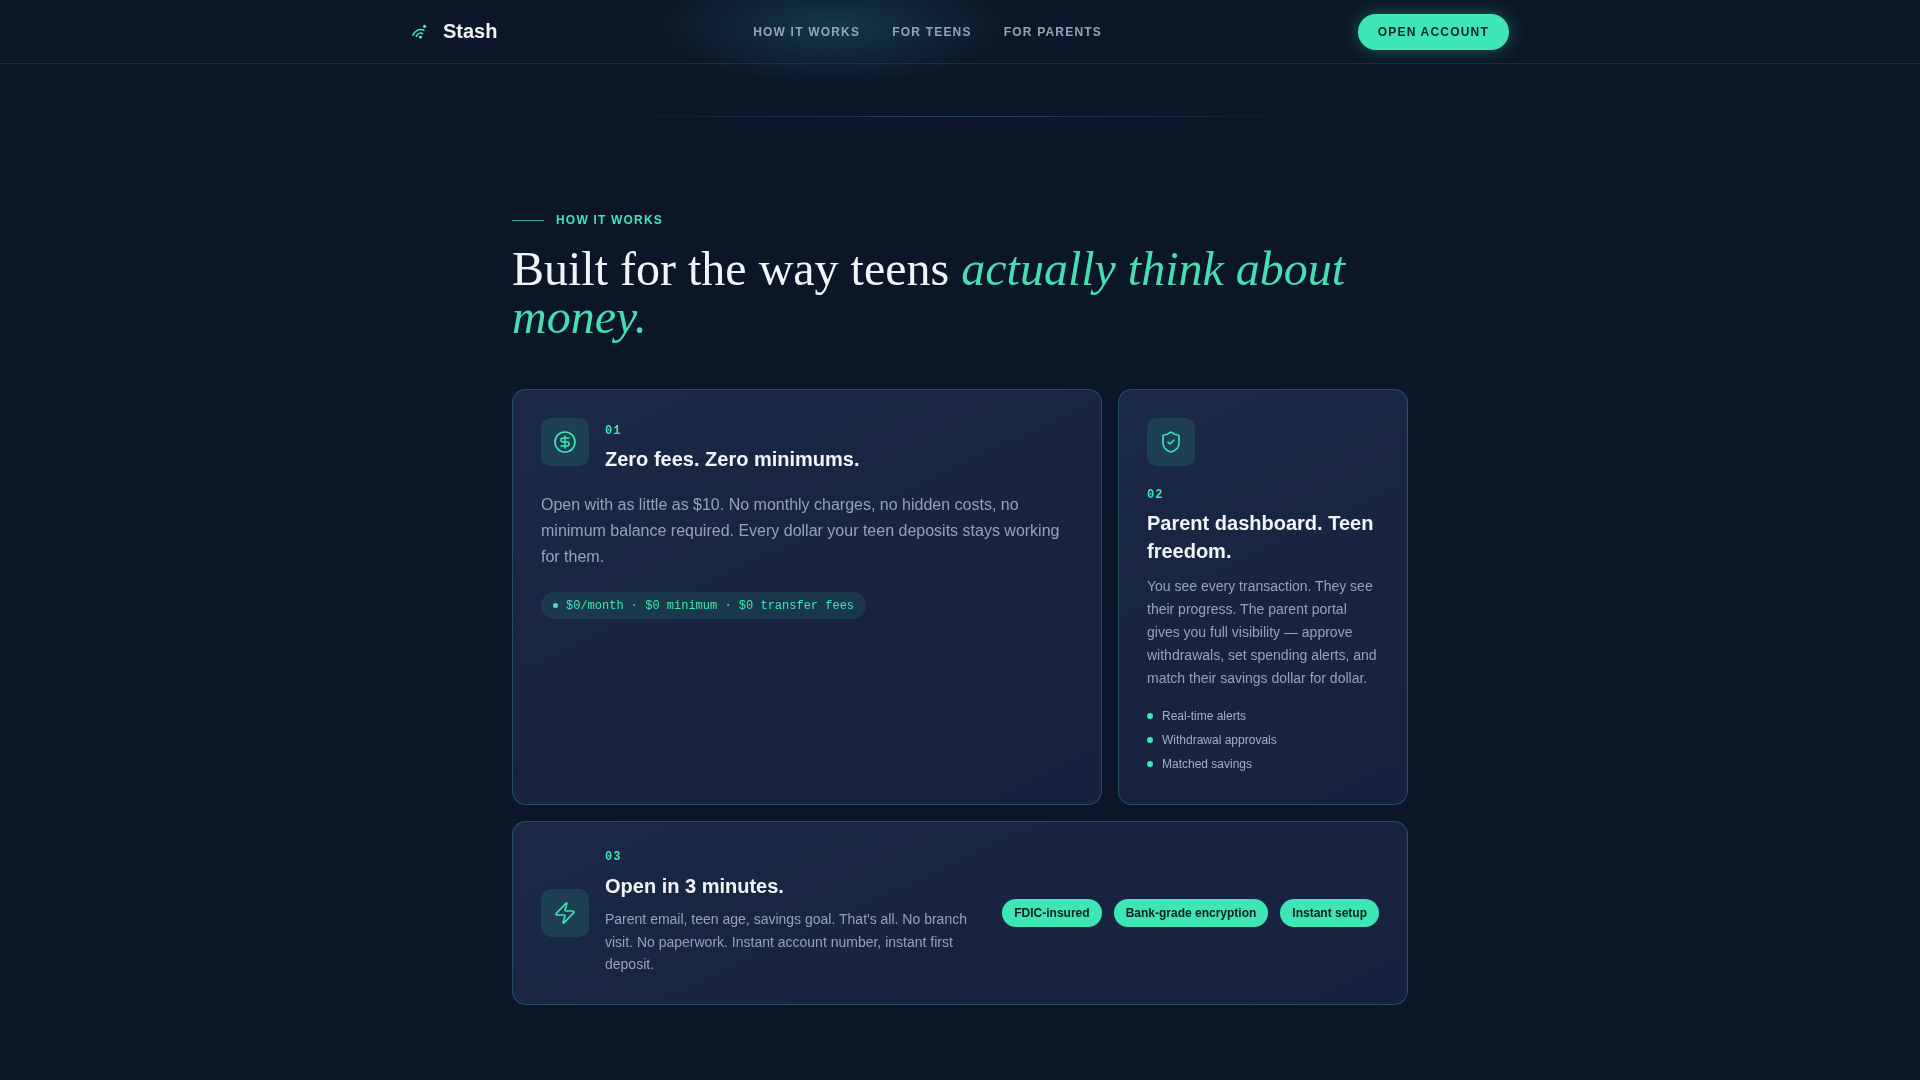 Image resolution: width=1920 pixels, height=1080 pixels. Describe the element at coordinates (807, 31) in the screenshot. I see `nav-link: HOW IT WORKS` at that location.